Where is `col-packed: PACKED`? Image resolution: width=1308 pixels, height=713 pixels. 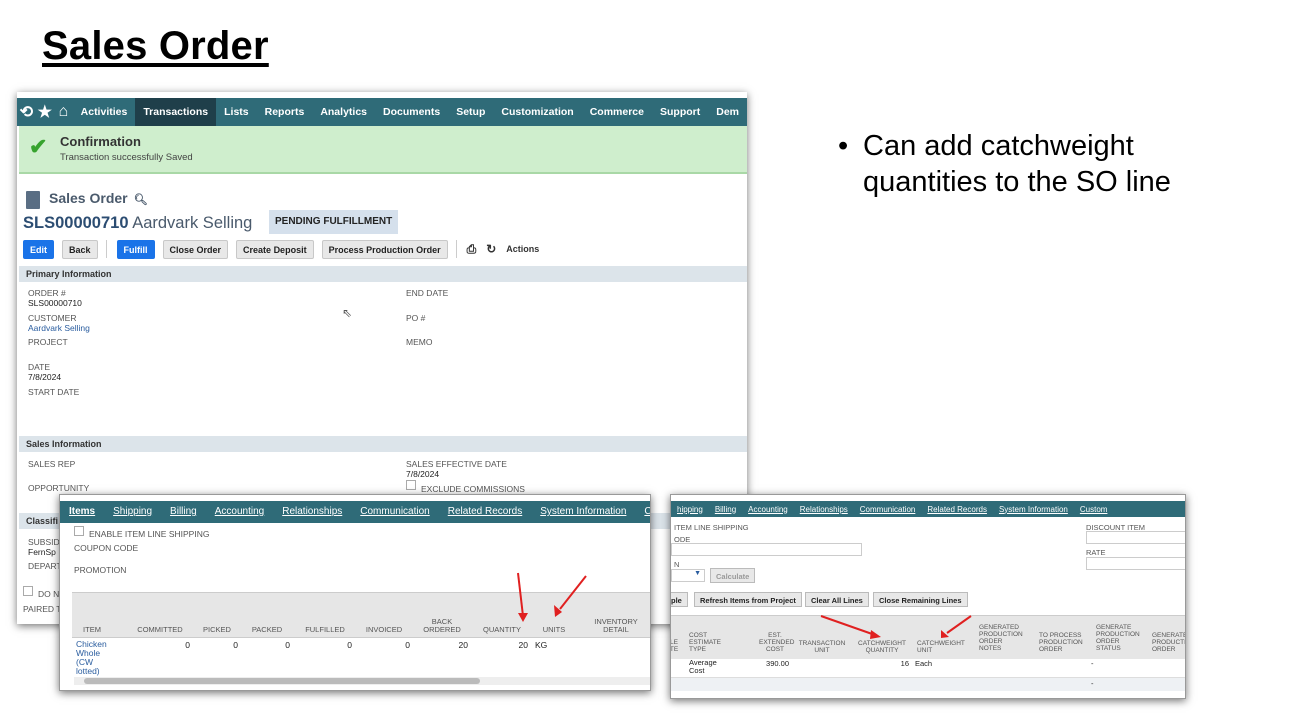 col-packed: PACKED is located at coordinates (267, 630).